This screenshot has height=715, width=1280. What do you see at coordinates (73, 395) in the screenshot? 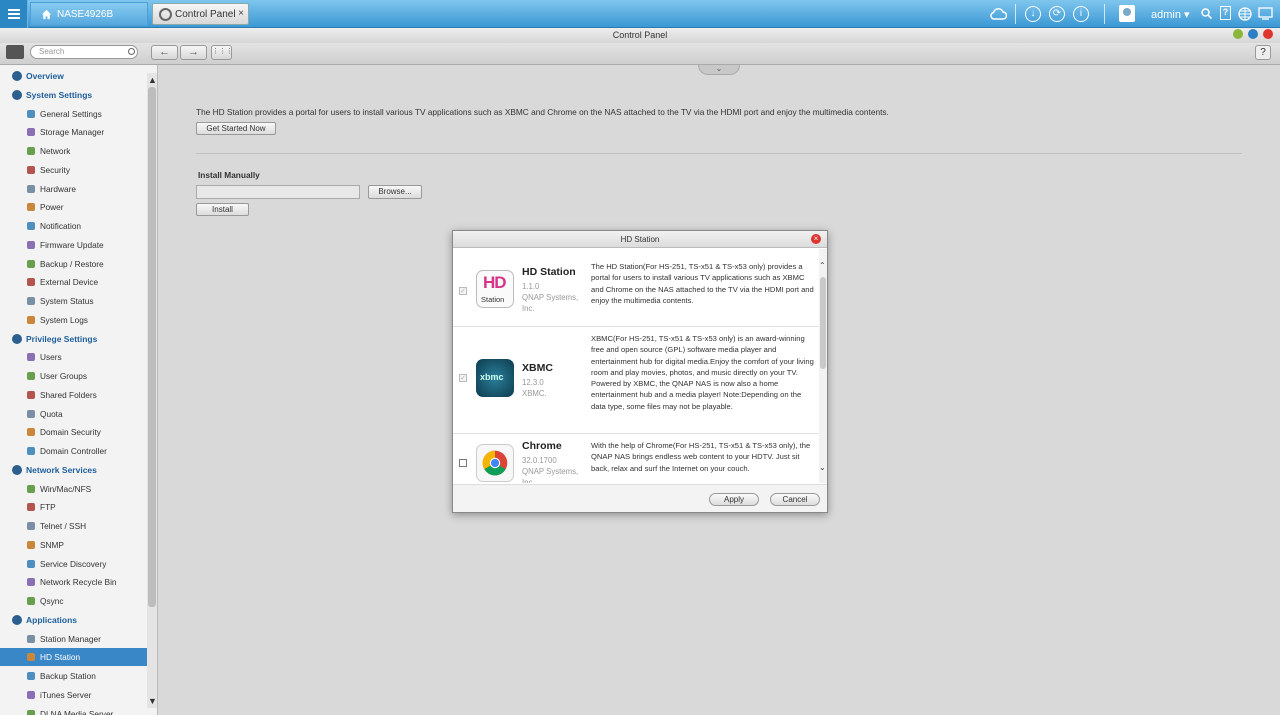
I see `sidebar-item-shared-folders: Shared Folders` at bounding box center [73, 395].